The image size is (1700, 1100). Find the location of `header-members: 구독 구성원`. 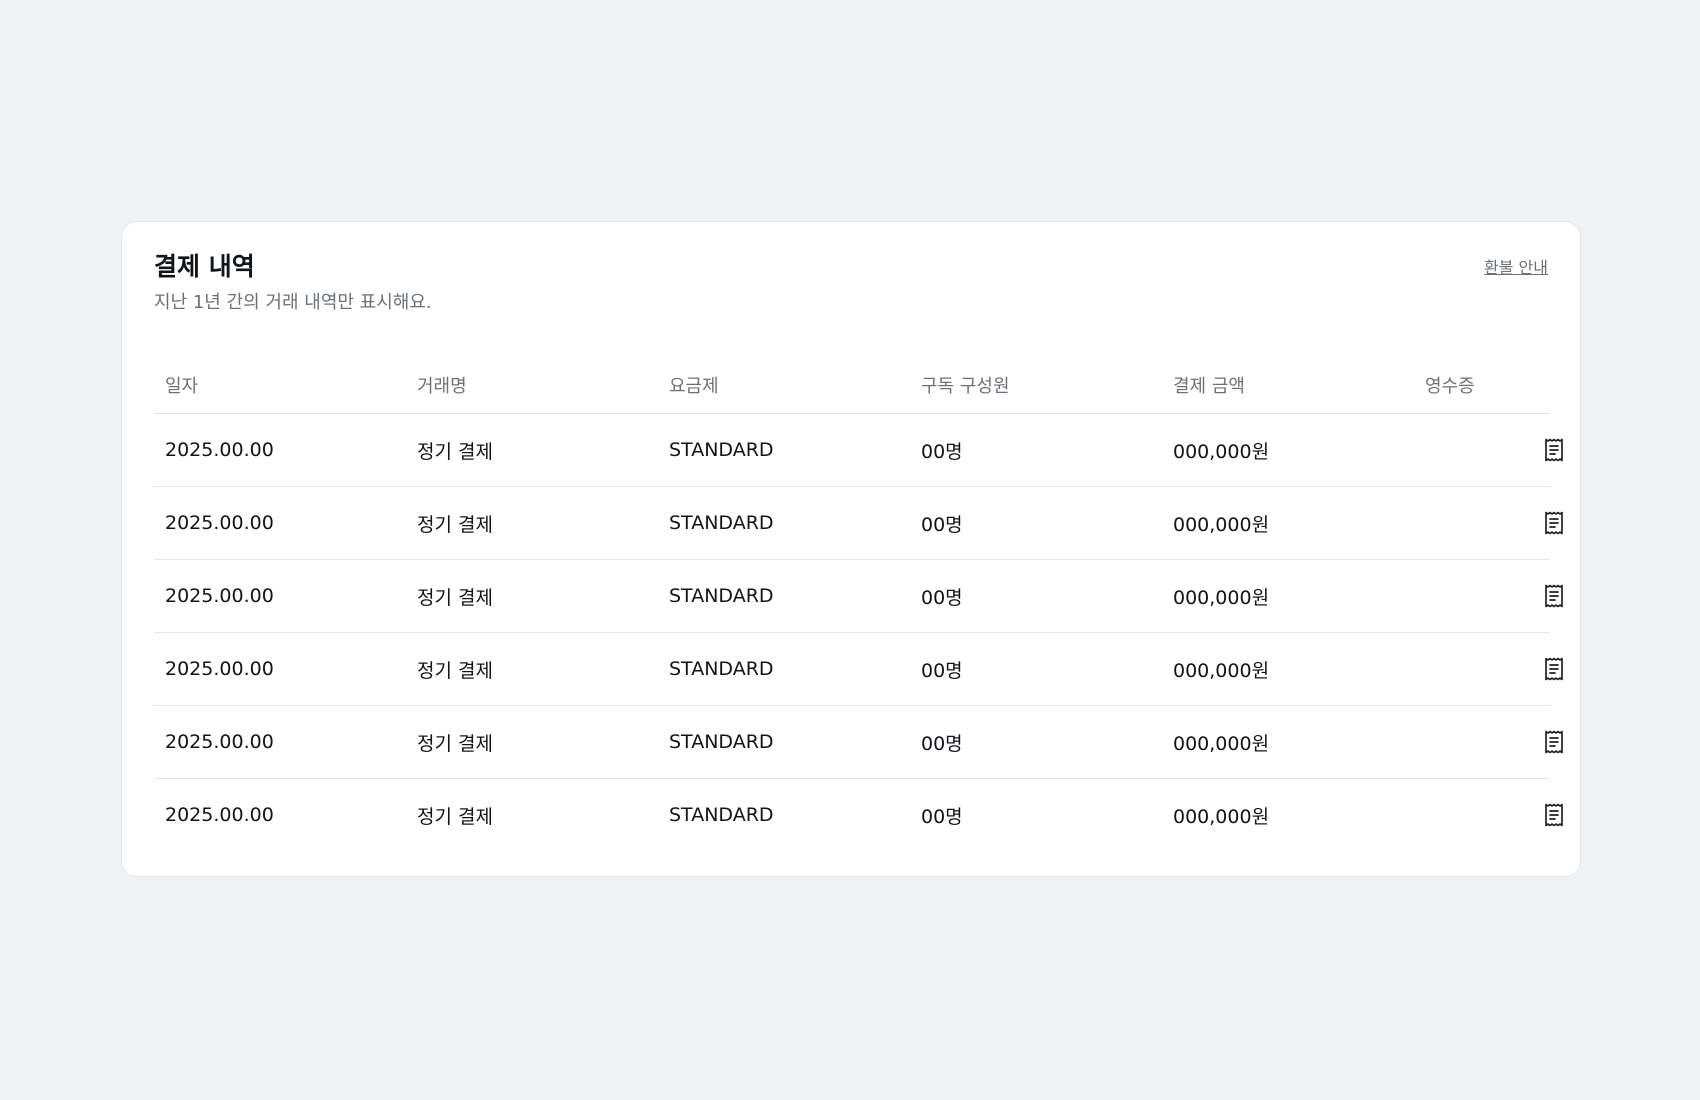

header-members: 구독 구성원 is located at coordinates (1036, 385).